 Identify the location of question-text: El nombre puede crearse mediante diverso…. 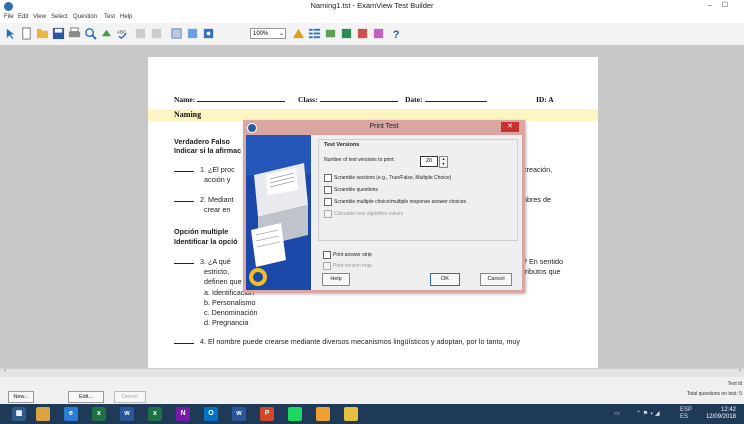
(364, 341).